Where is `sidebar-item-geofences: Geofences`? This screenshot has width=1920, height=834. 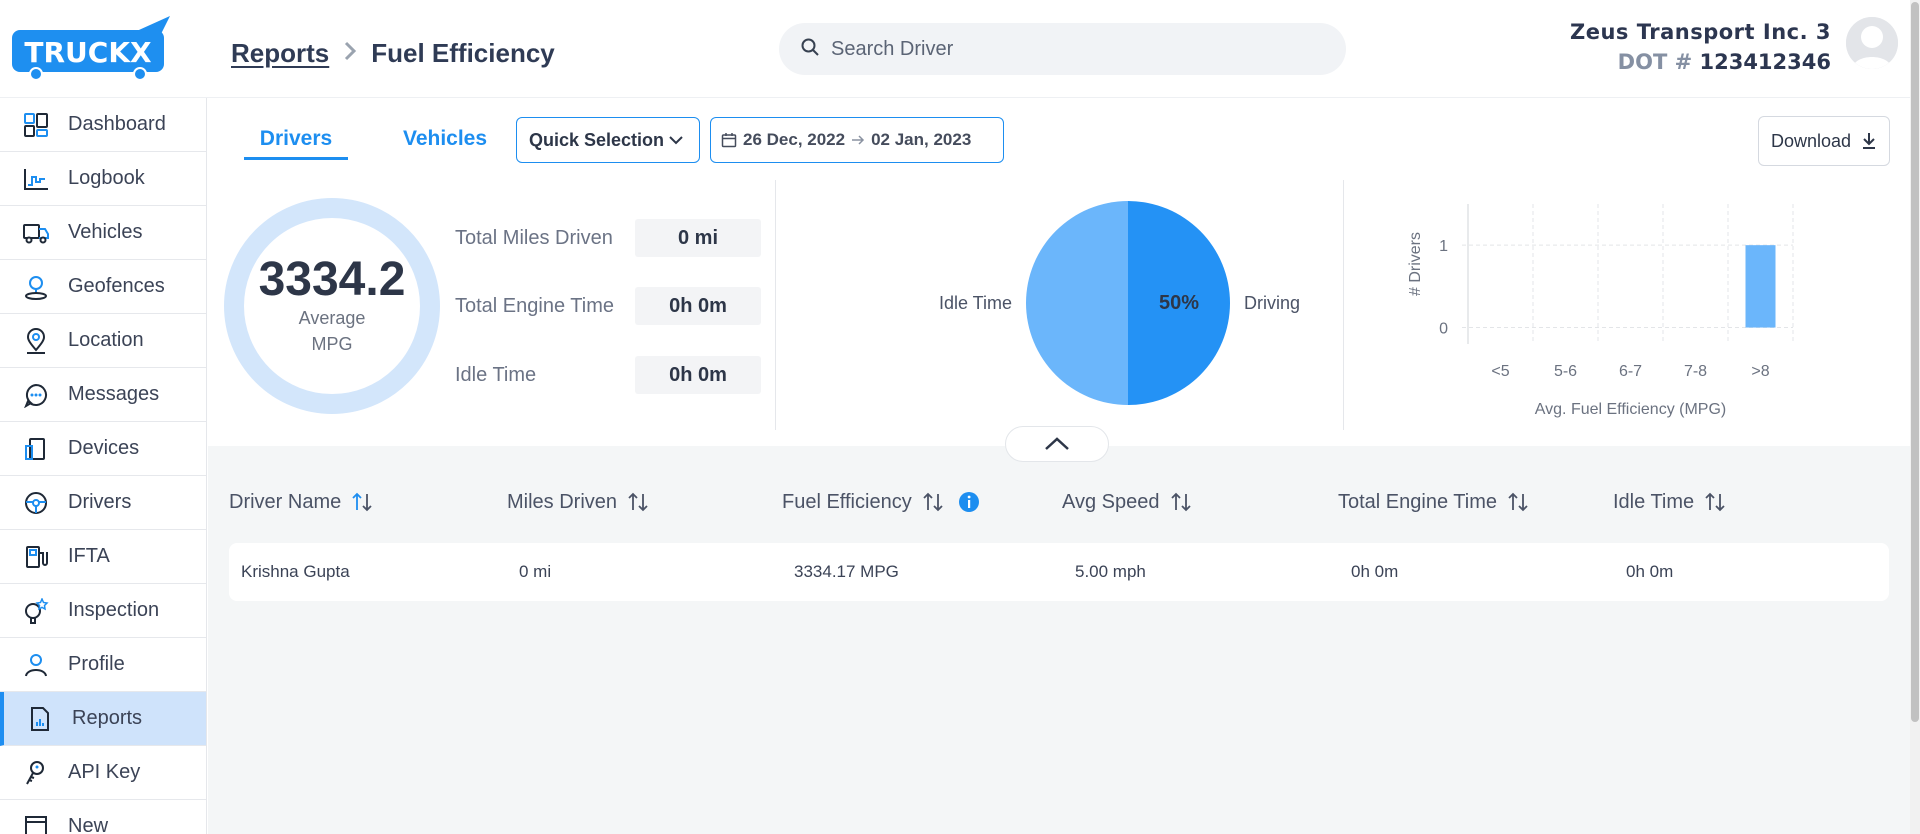
sidebar-item-geofences: Geofences is located at coordinates (103, 287).